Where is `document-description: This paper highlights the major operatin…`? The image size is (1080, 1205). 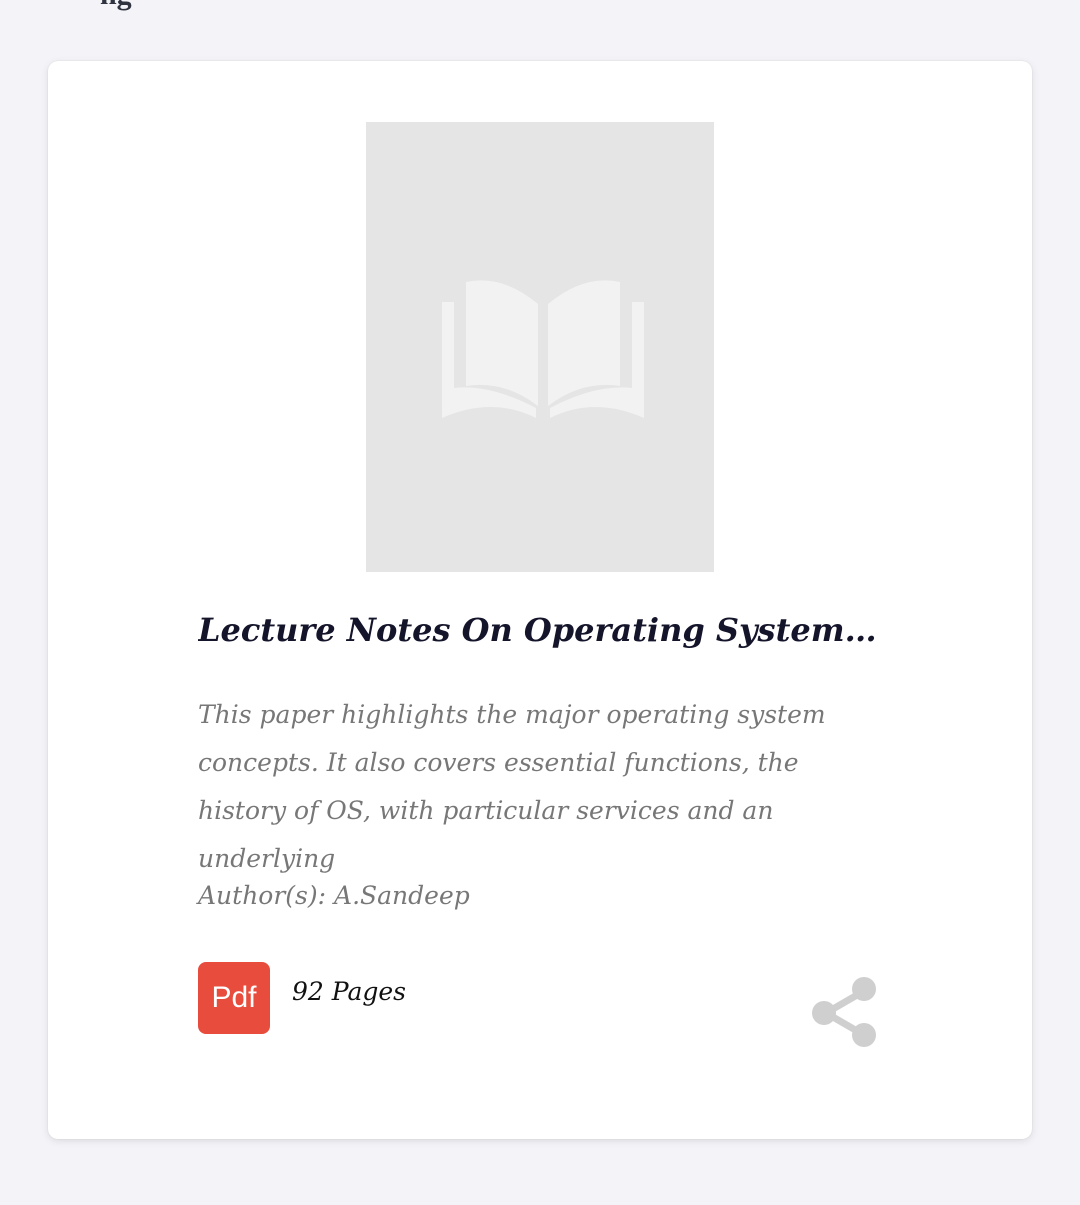
document-description: This paper highlights the major operatin… is located at coordinates (512, 786).